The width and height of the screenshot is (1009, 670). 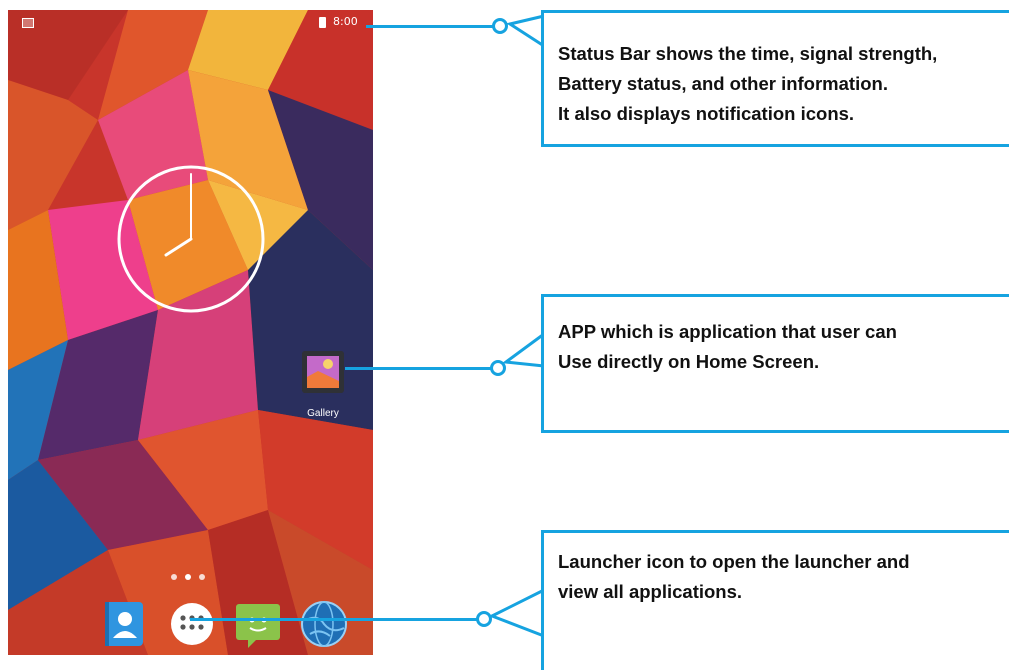 What do you see at coordinates (516, 613) in the screenshot?
I see `callout-pointer-launcher` at bounding box center [516, 613].